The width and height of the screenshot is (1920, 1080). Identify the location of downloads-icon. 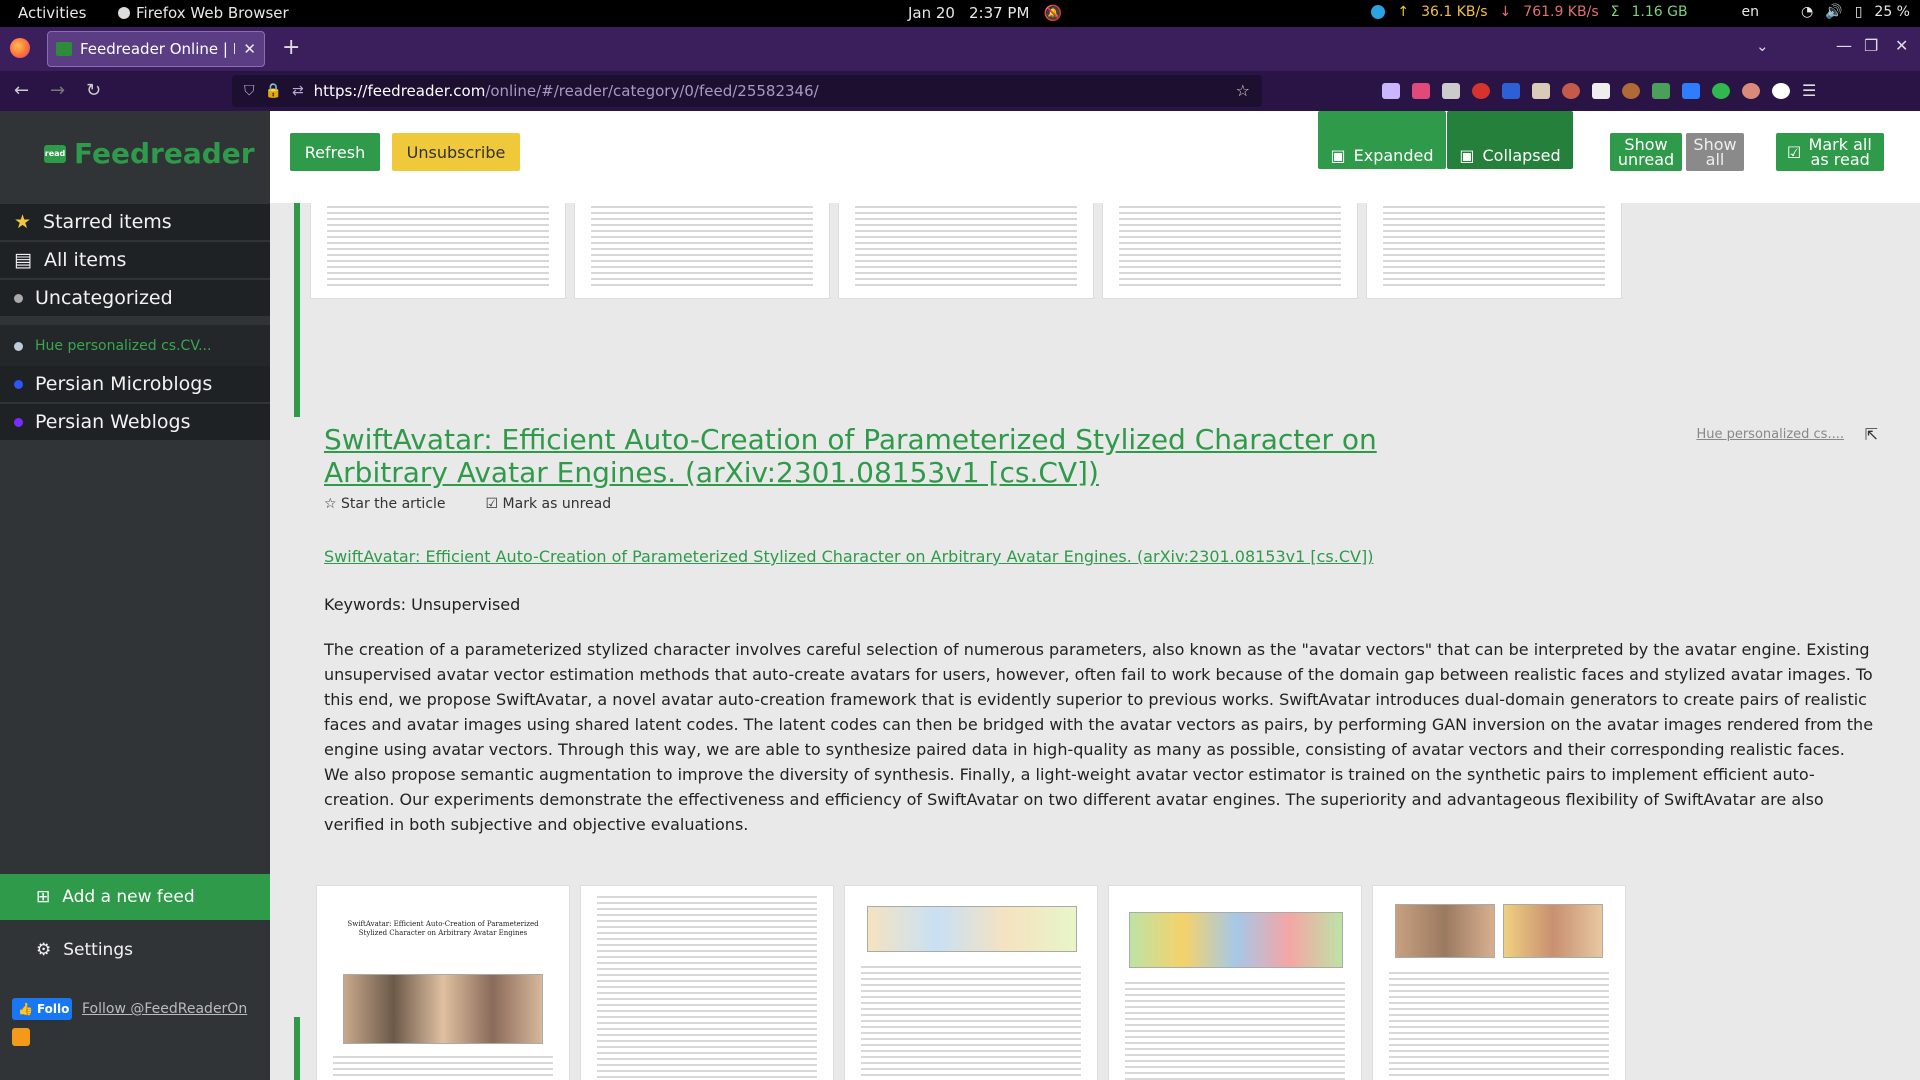
(1451, 91).